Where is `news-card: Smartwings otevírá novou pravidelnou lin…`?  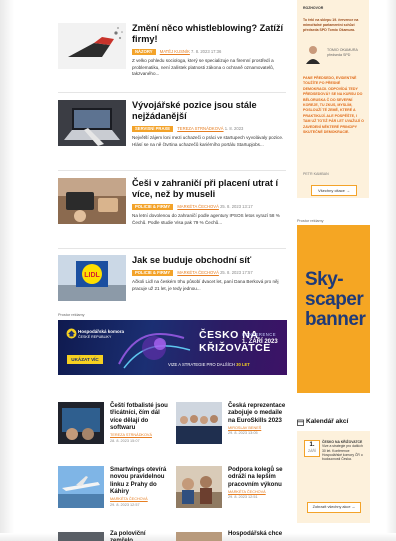 news-card: Smartwings otevírá novou pravidelnou lin… is located at coordinates (113, 493).